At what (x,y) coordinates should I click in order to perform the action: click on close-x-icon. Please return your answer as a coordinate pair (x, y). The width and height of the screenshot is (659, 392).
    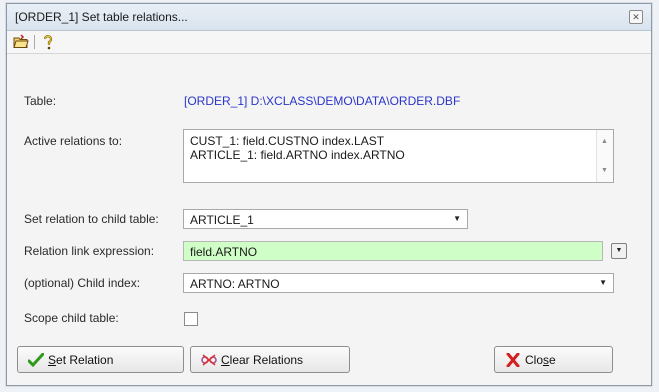
    Looking at the image, I should click on (513, 360).